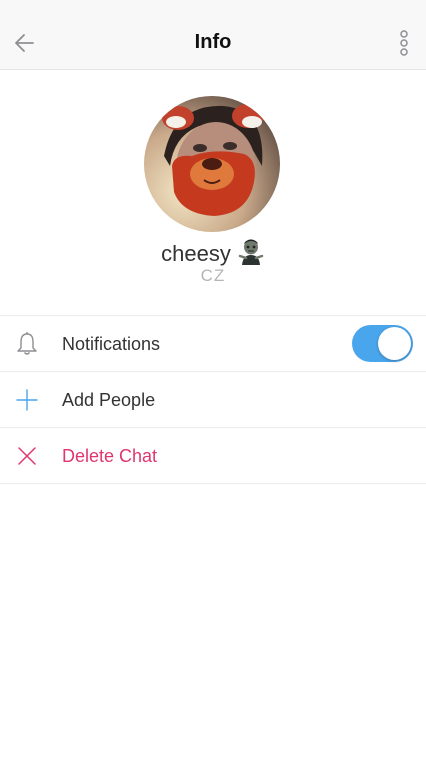 Image resolution: width=426 pixels, height=764 pixels. Describe the element at coordinates (27, 344) in the screenshot. I see `bell-icon` at that location.